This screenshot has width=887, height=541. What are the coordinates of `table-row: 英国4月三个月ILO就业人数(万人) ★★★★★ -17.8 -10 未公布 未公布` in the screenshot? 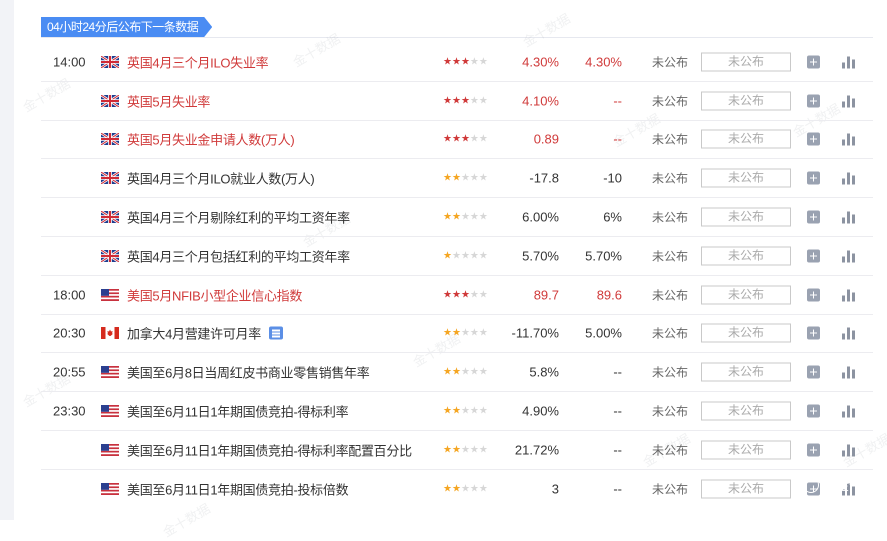 It's located at (457, 179).